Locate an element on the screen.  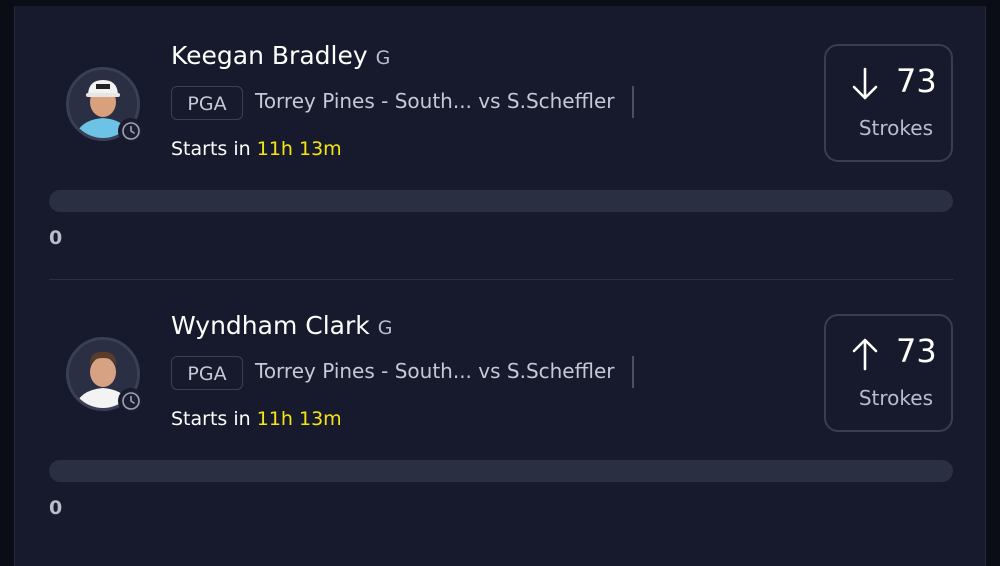
arrow-up-icon is located at coordinates (865, 354).